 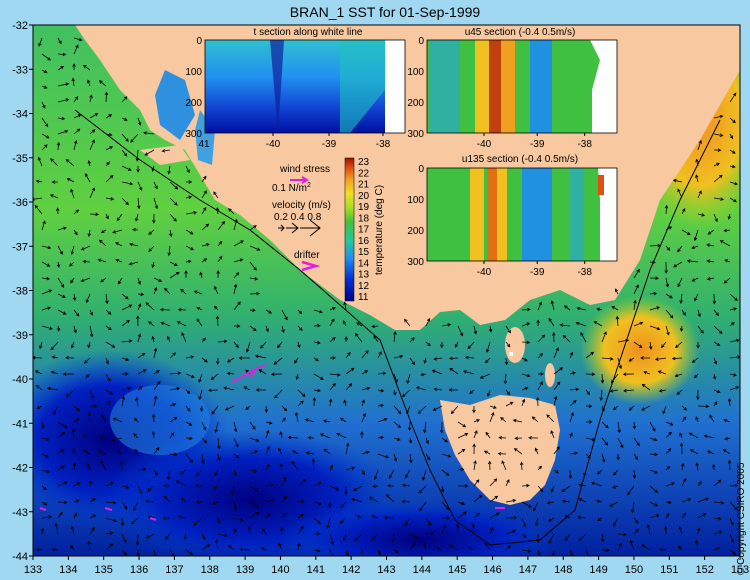 I want to click on lon-tick-label: 145, so click(x=457, y=570).